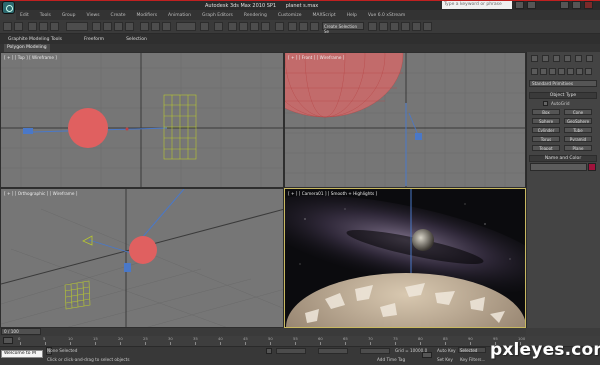  What do you see at coordinates (546, 139) in the screenshot?
I see `torus-button: Torus` at bounding box center [546, 139].